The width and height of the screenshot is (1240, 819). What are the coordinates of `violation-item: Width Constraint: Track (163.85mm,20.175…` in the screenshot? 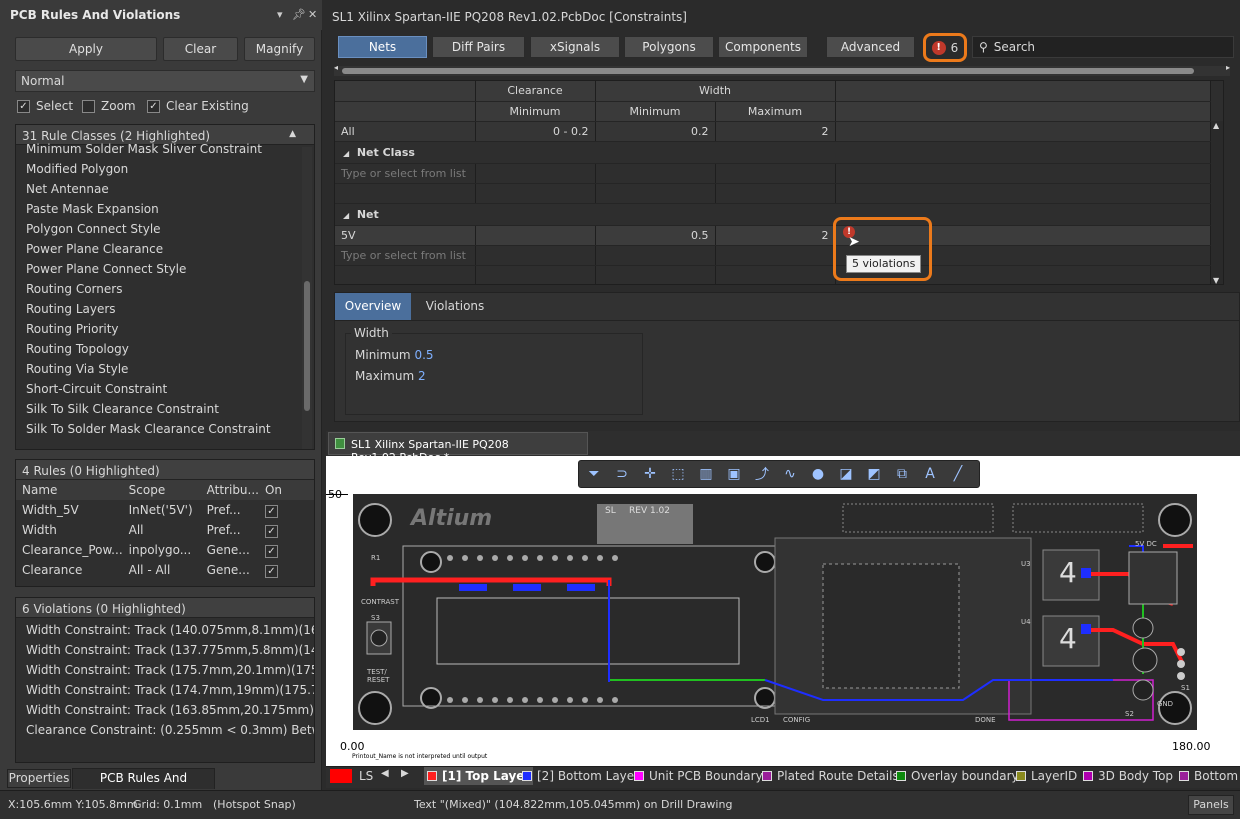 It's located at (165, 710).